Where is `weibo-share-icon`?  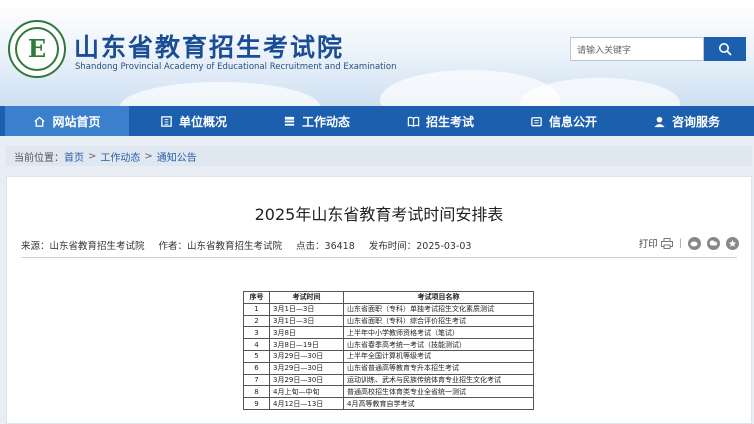 weibo-share-icon is located at coordinates (694, 243).